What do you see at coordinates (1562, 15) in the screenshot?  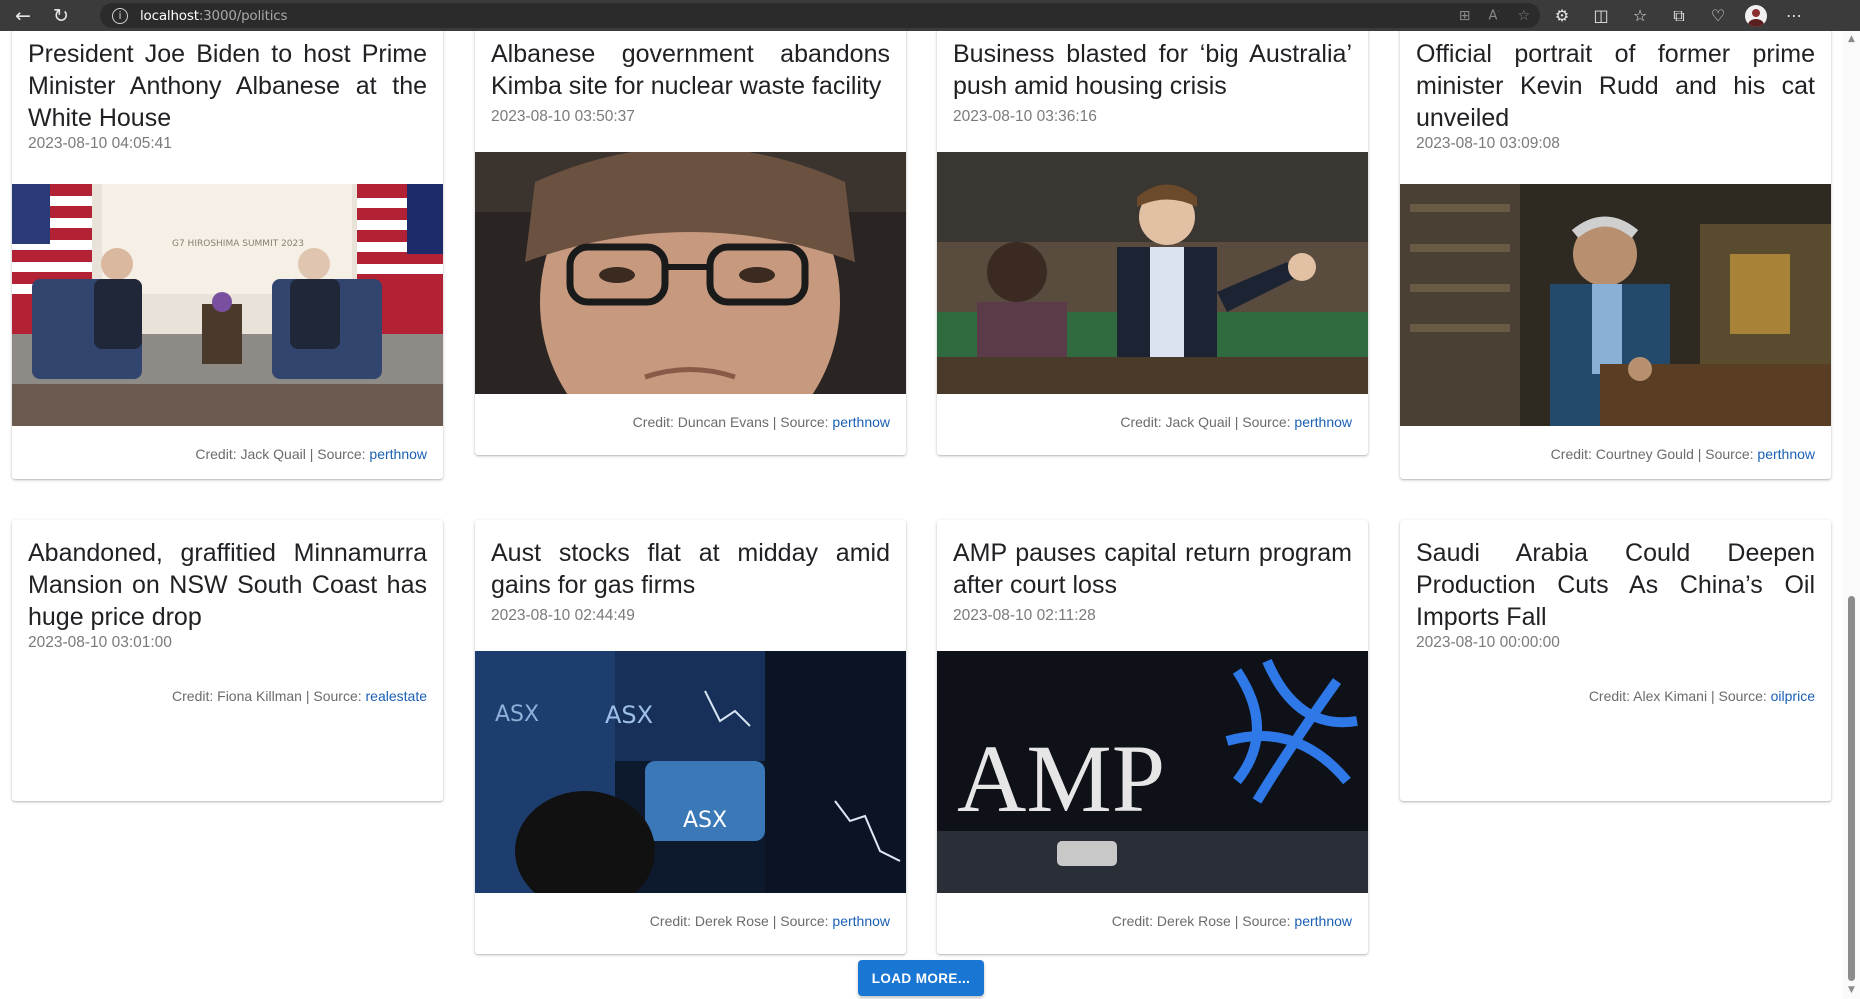 I see `extensions-icon: ⚙` at bounding box center [1562, 15].